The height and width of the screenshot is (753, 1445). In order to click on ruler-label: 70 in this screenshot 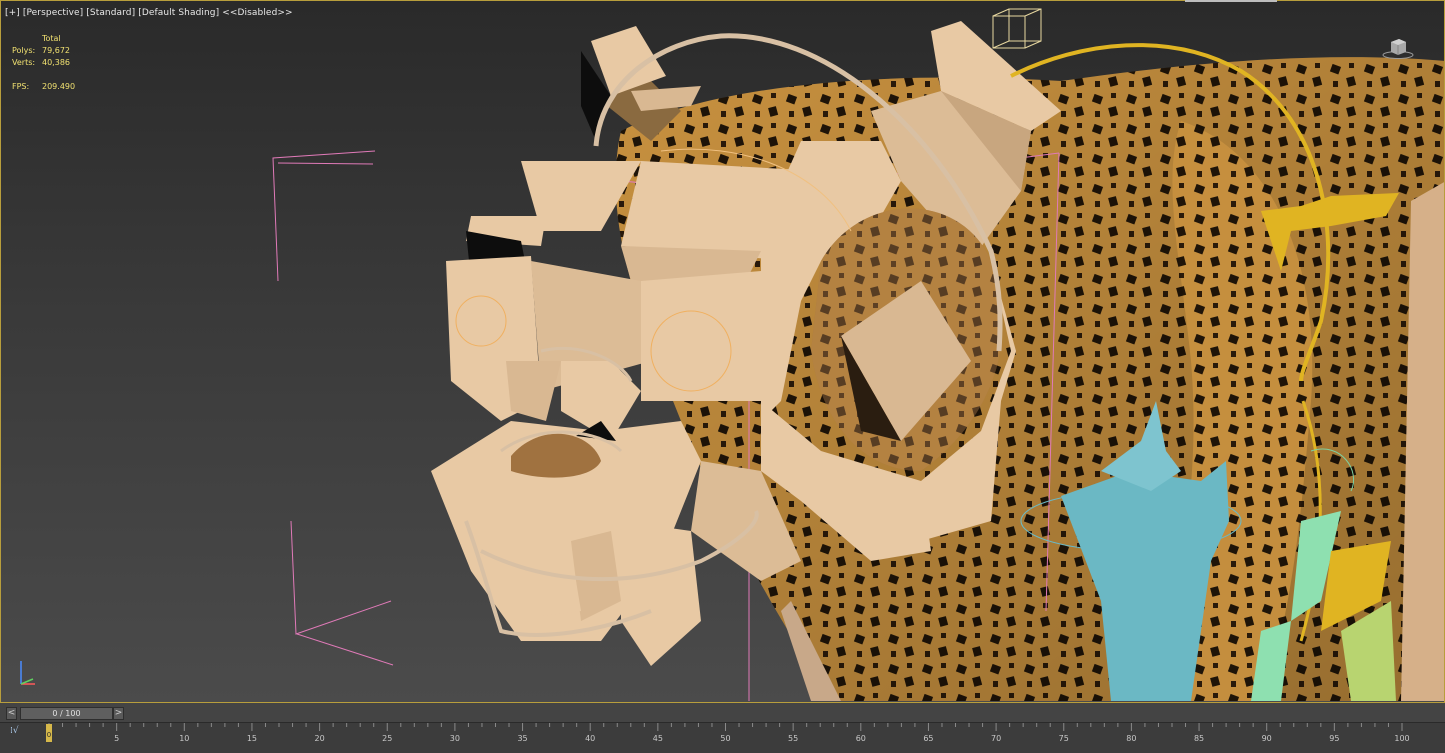, I will do `click(996, 738)`.